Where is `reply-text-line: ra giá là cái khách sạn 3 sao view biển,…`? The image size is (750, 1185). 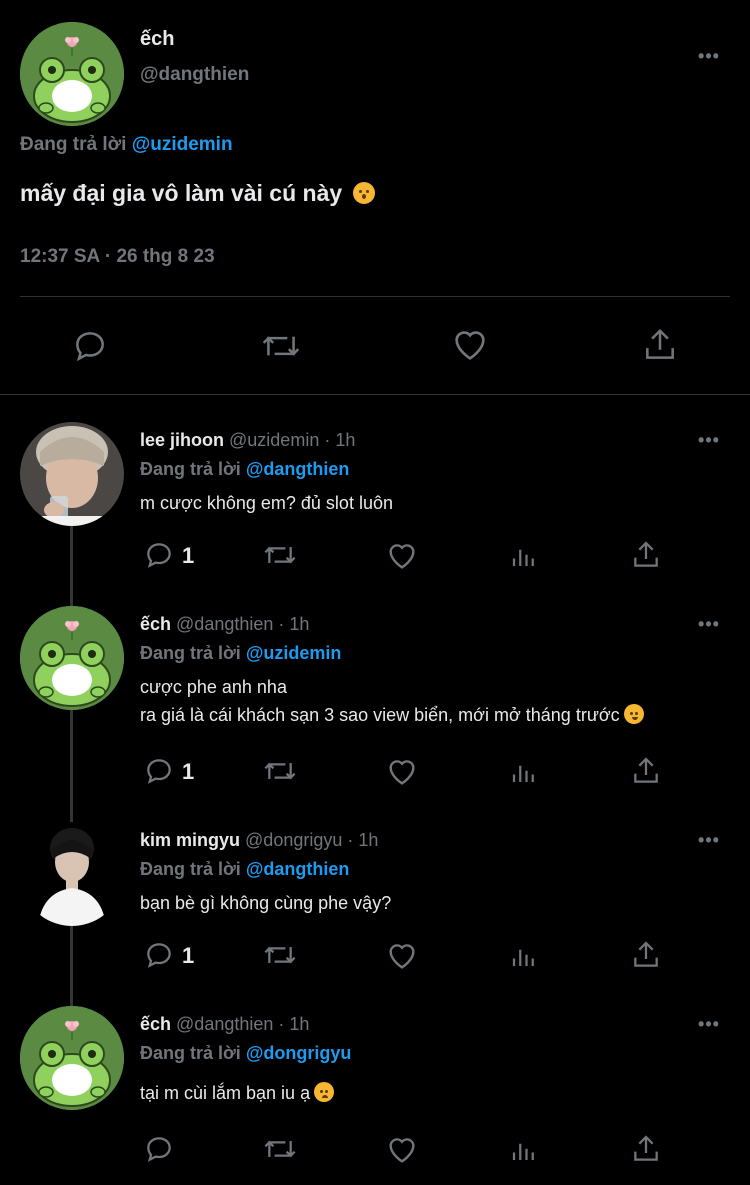
reply-text-line: ra giá là cái khách sạn 3 sao view biển,… is located at coordinates (380, 715).